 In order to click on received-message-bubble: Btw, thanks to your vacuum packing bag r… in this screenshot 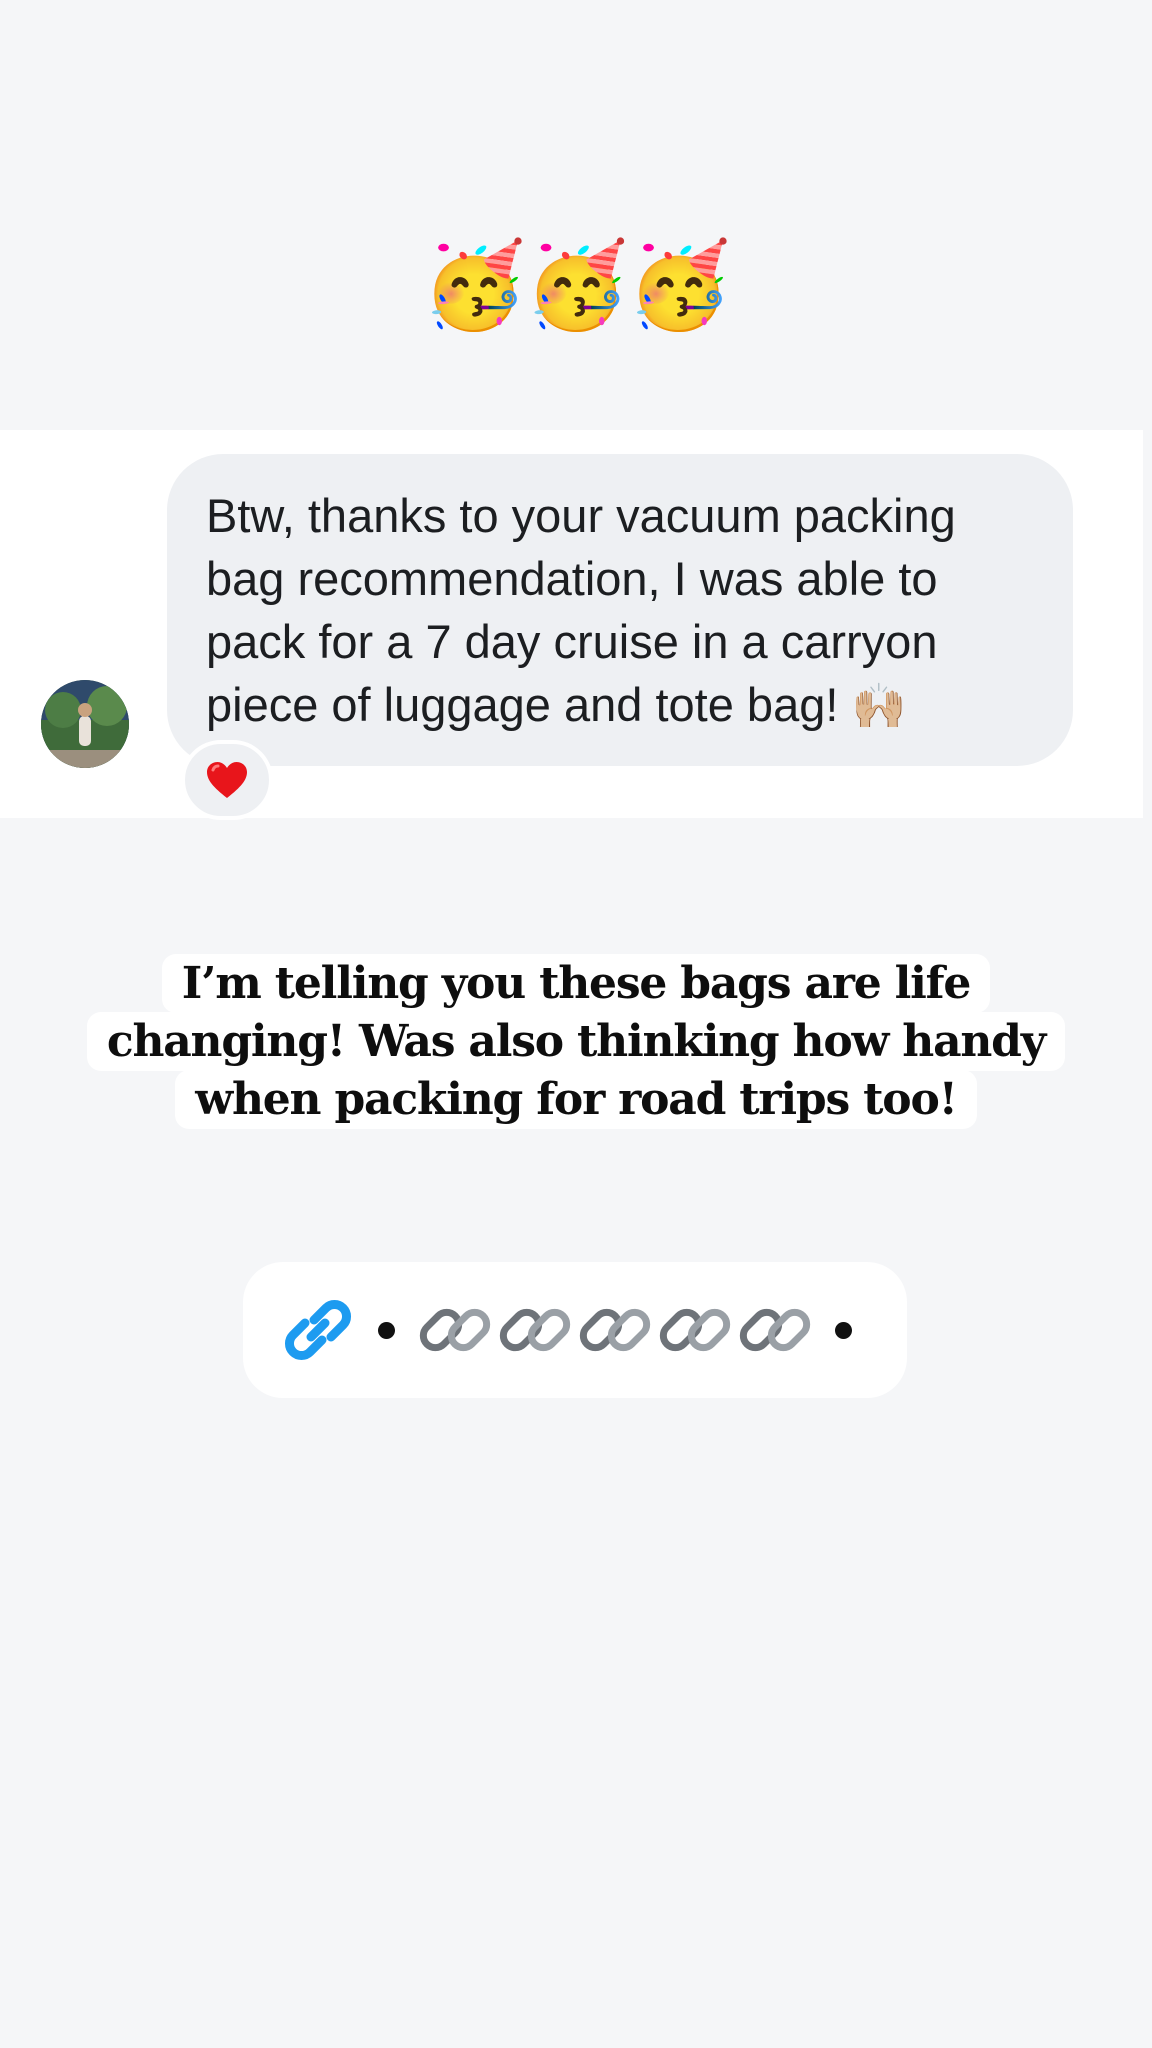, I will do `click(620, 610)`.